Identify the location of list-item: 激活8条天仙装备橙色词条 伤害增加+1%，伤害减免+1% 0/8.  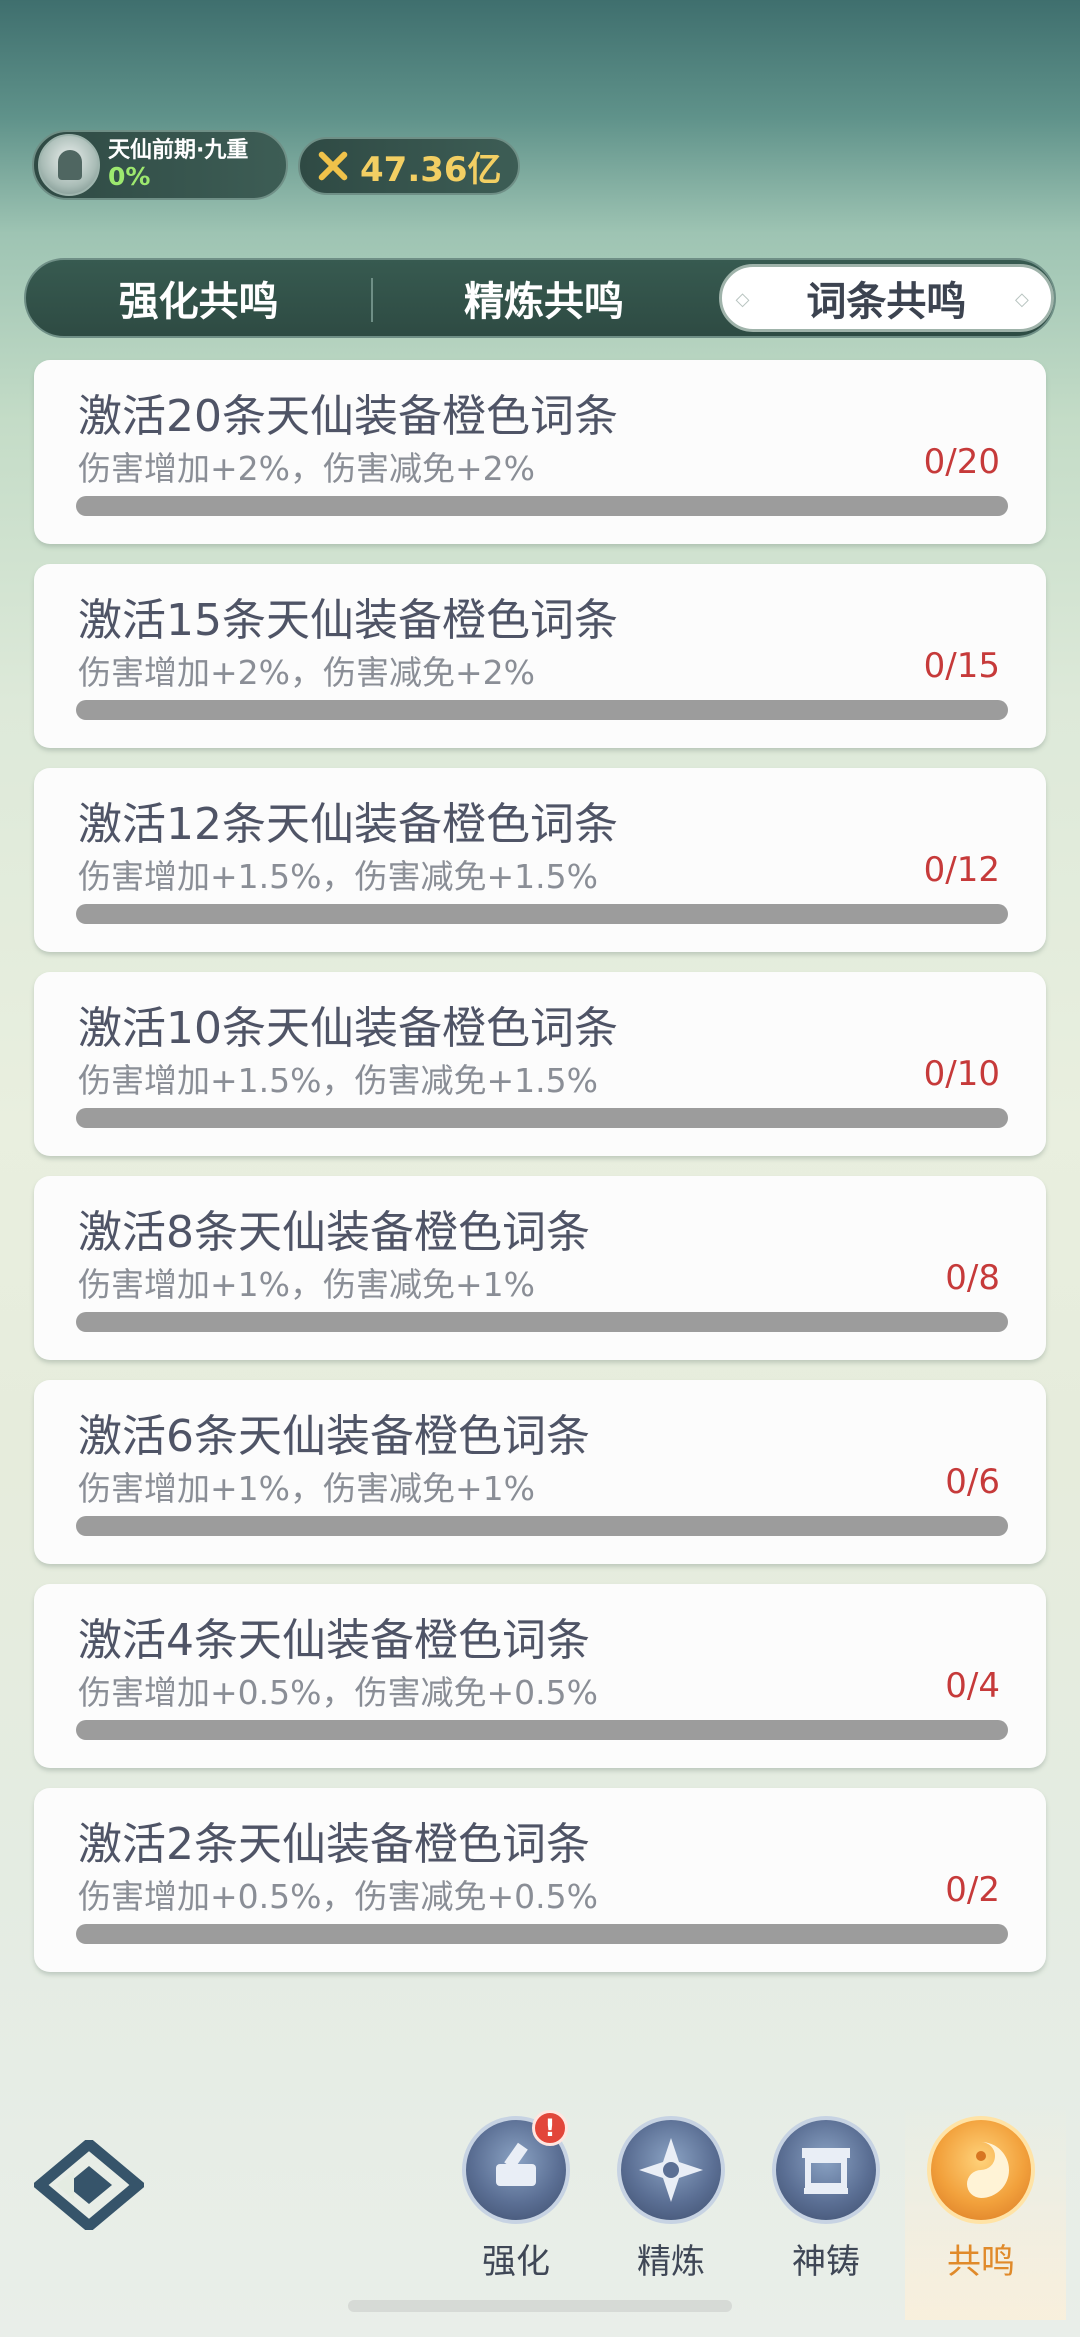
(540, 1268).